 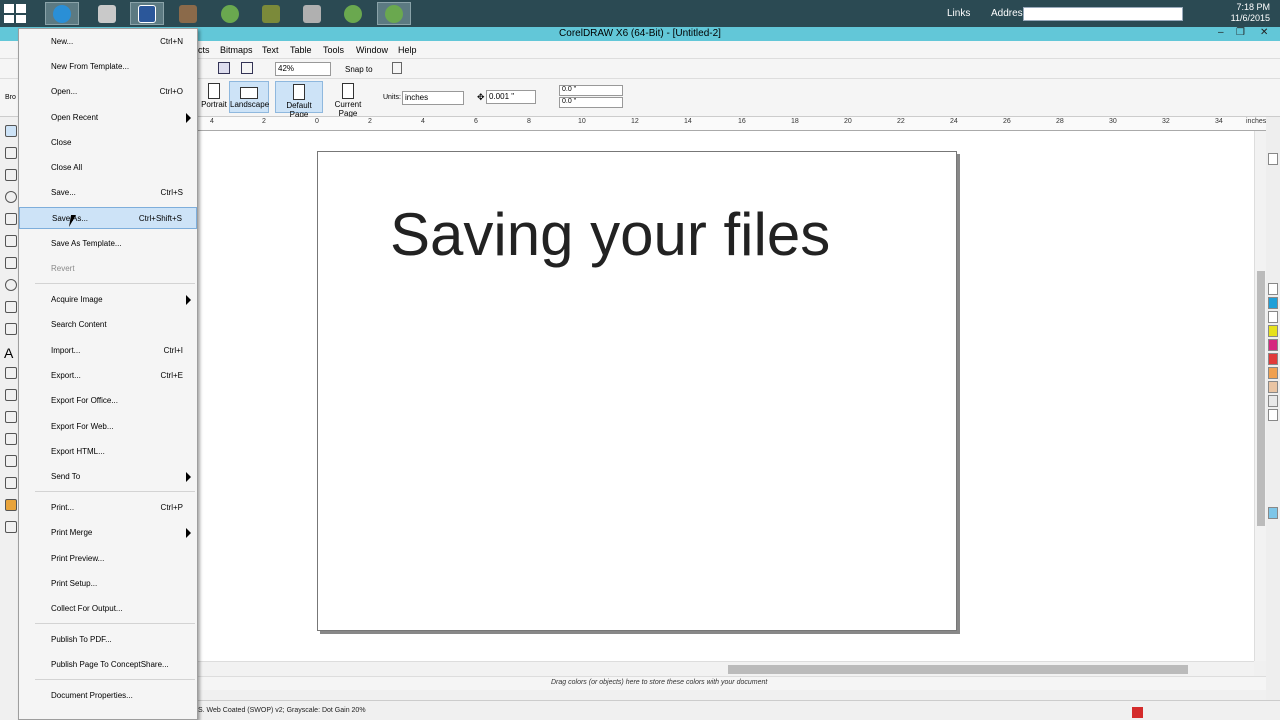 What do you see at coordinates (1273, 331) in the screenshot?
I see `swatch-yellow` at bounding box center [1273, 331].